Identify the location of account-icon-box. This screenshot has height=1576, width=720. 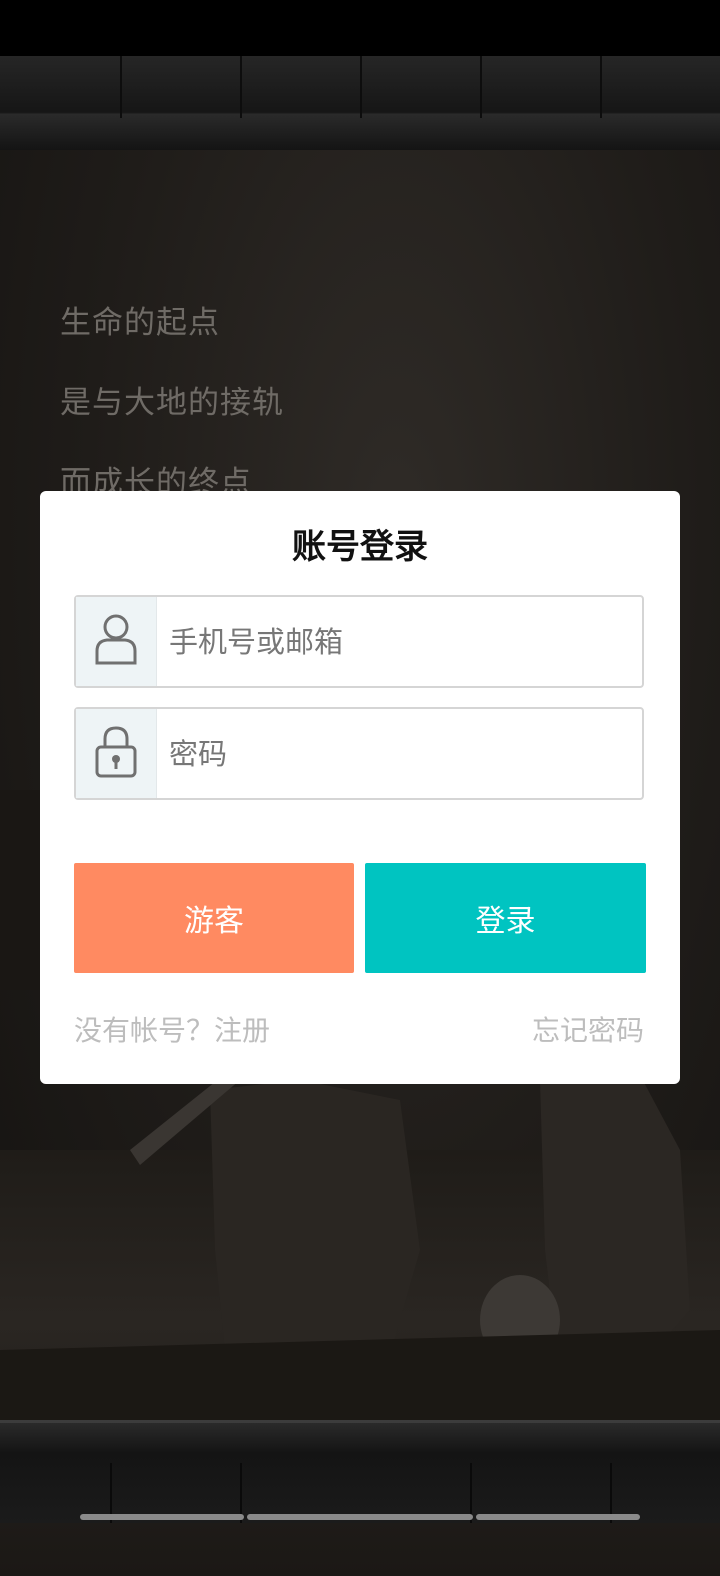
(116, 641).